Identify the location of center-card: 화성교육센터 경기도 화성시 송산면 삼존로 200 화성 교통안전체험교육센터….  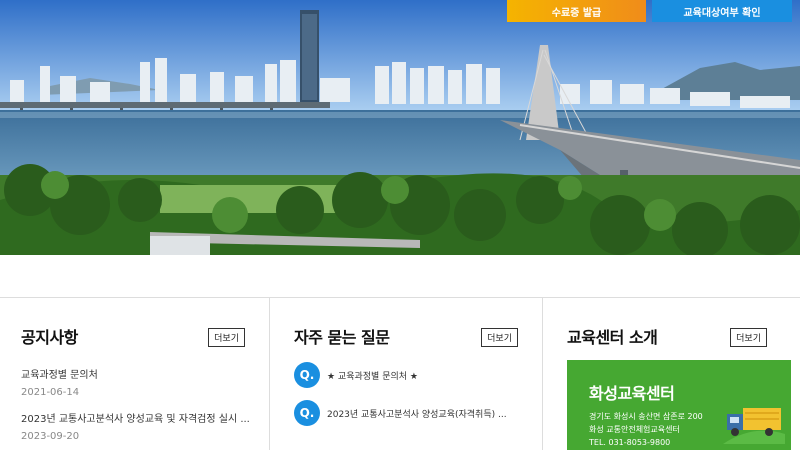
(679, 405).